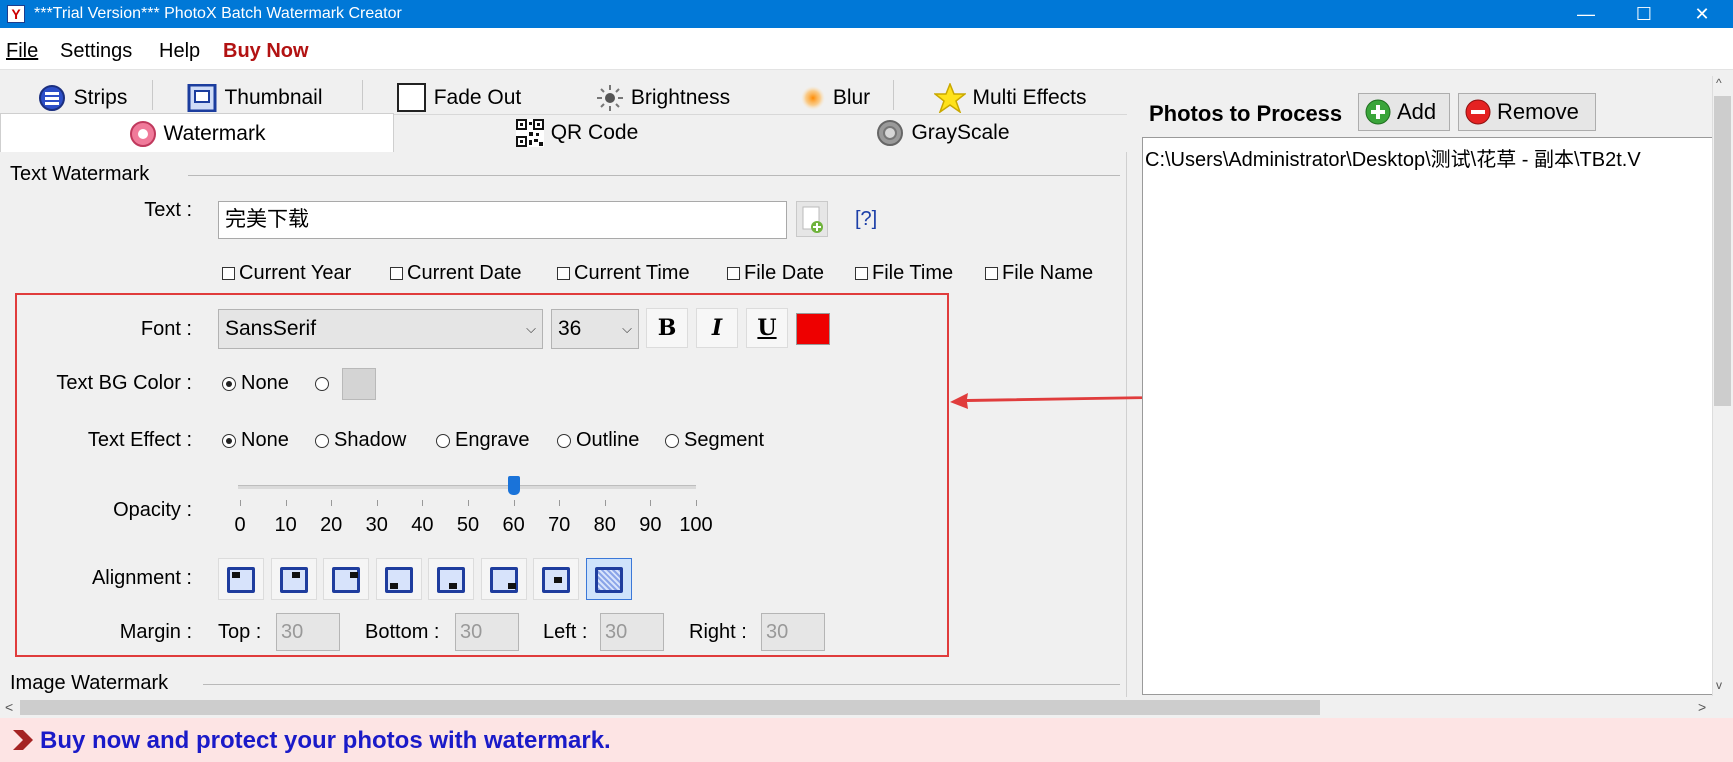 The height and width of the screenshot is (762, 1733). I want to click on strips-icon, so click(51, 98).